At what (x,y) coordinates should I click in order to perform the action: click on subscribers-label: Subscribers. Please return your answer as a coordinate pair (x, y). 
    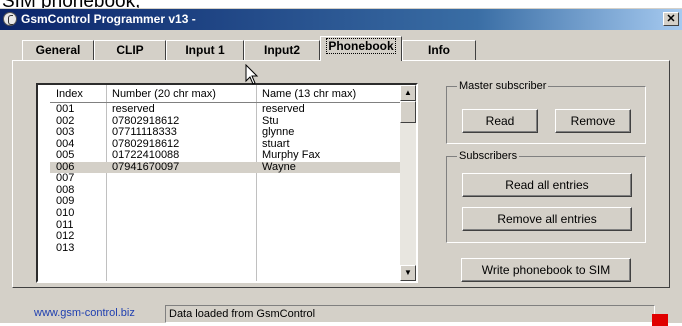
    Looking at the image, I should click on (488, 156).